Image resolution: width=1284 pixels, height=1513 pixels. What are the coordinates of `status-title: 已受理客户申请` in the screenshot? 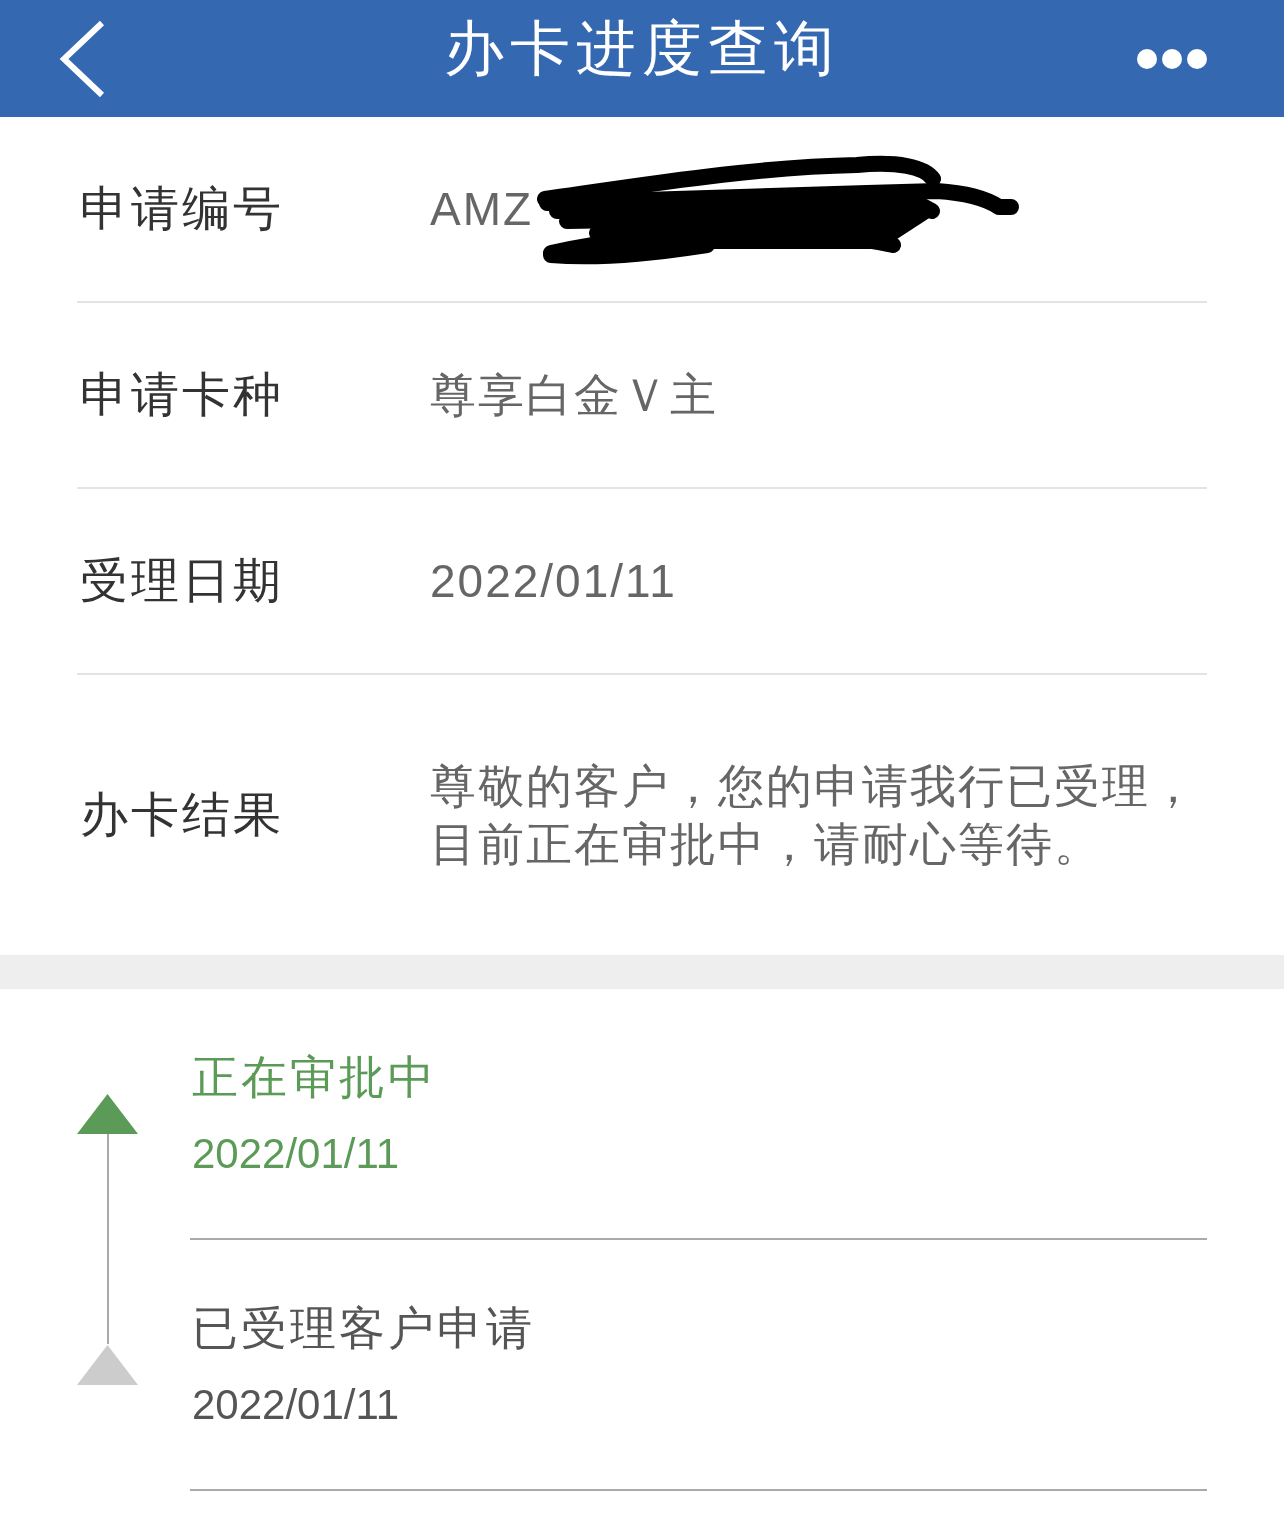 It's located at (364, 1328).